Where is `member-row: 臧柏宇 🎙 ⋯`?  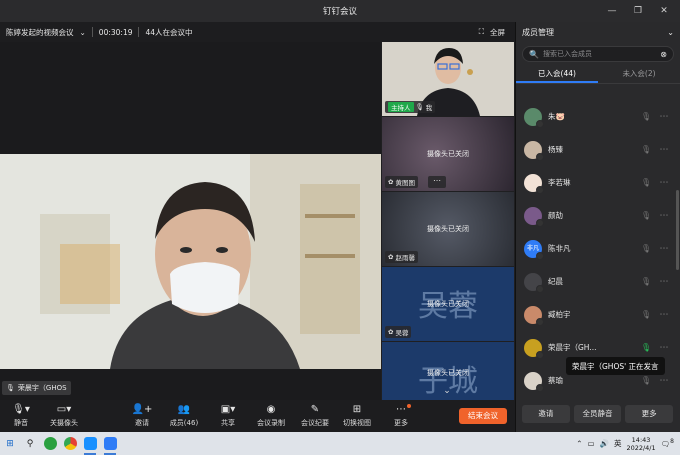 member-row: 臧柏宇 🎙 ⋯ is located at coordinates (597, 314).